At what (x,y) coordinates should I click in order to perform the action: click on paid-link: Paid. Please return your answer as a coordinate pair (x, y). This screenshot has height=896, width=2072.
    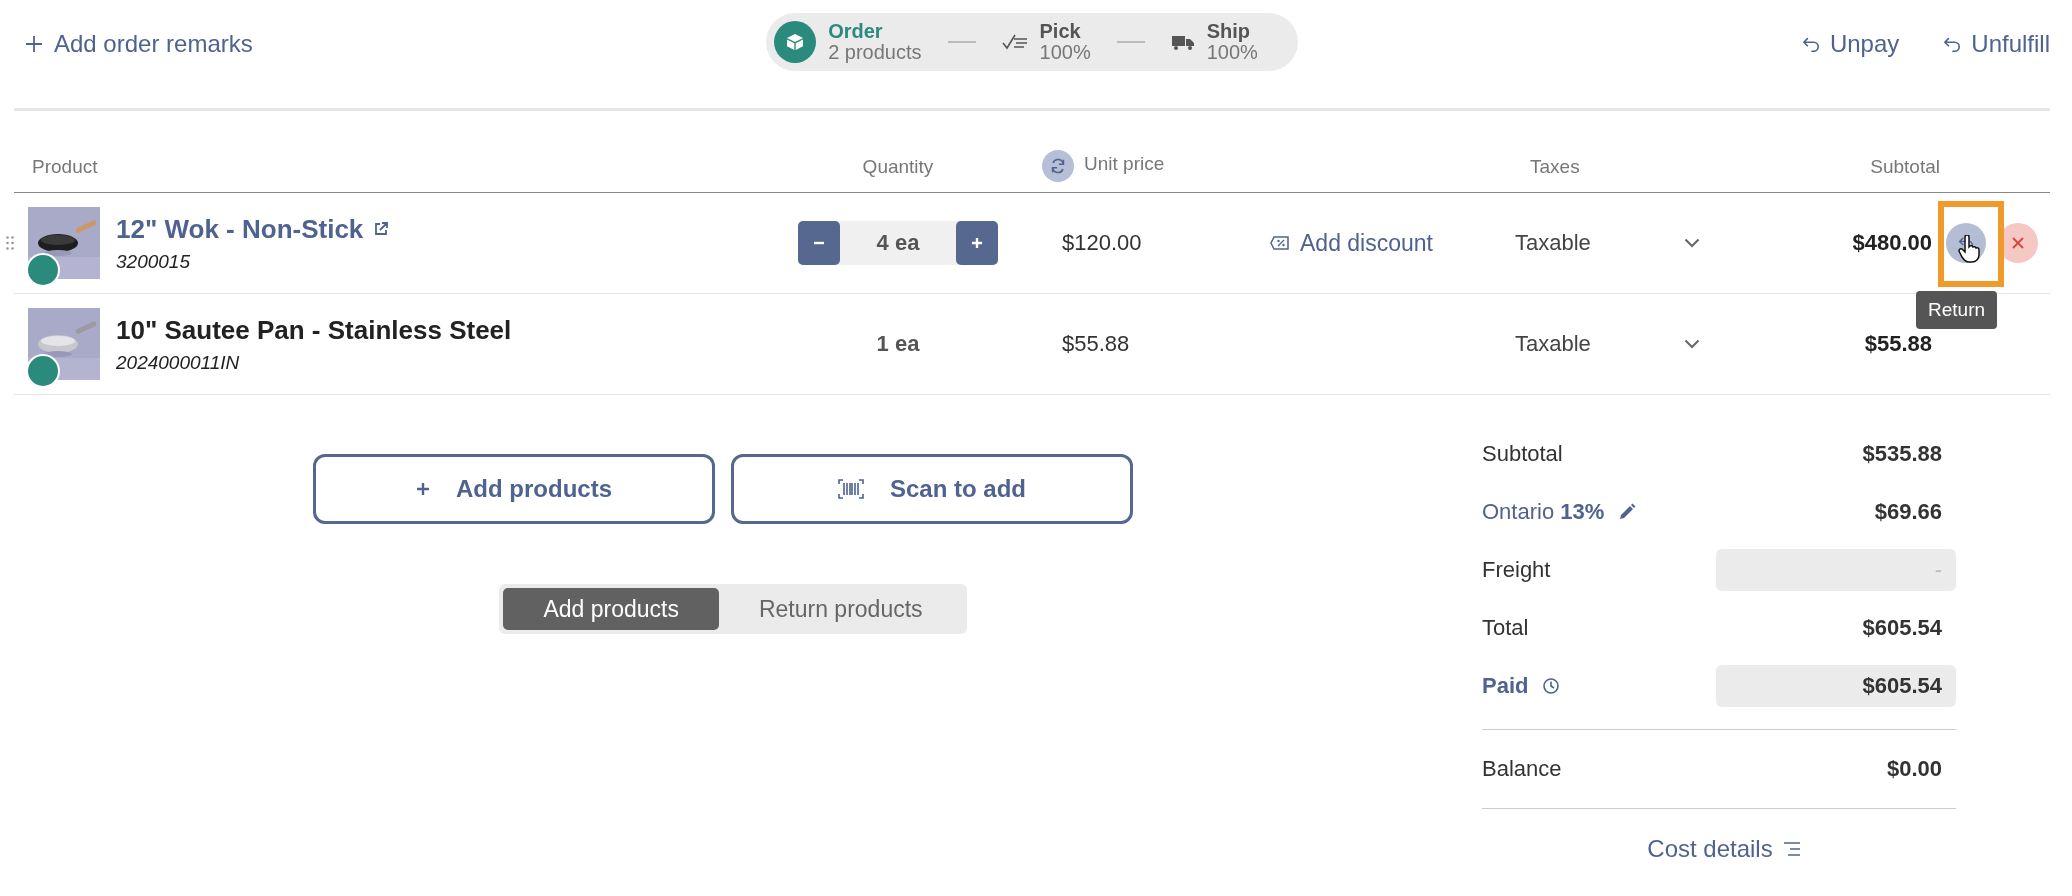
    Looking at the image, I should click on (1505, 686).